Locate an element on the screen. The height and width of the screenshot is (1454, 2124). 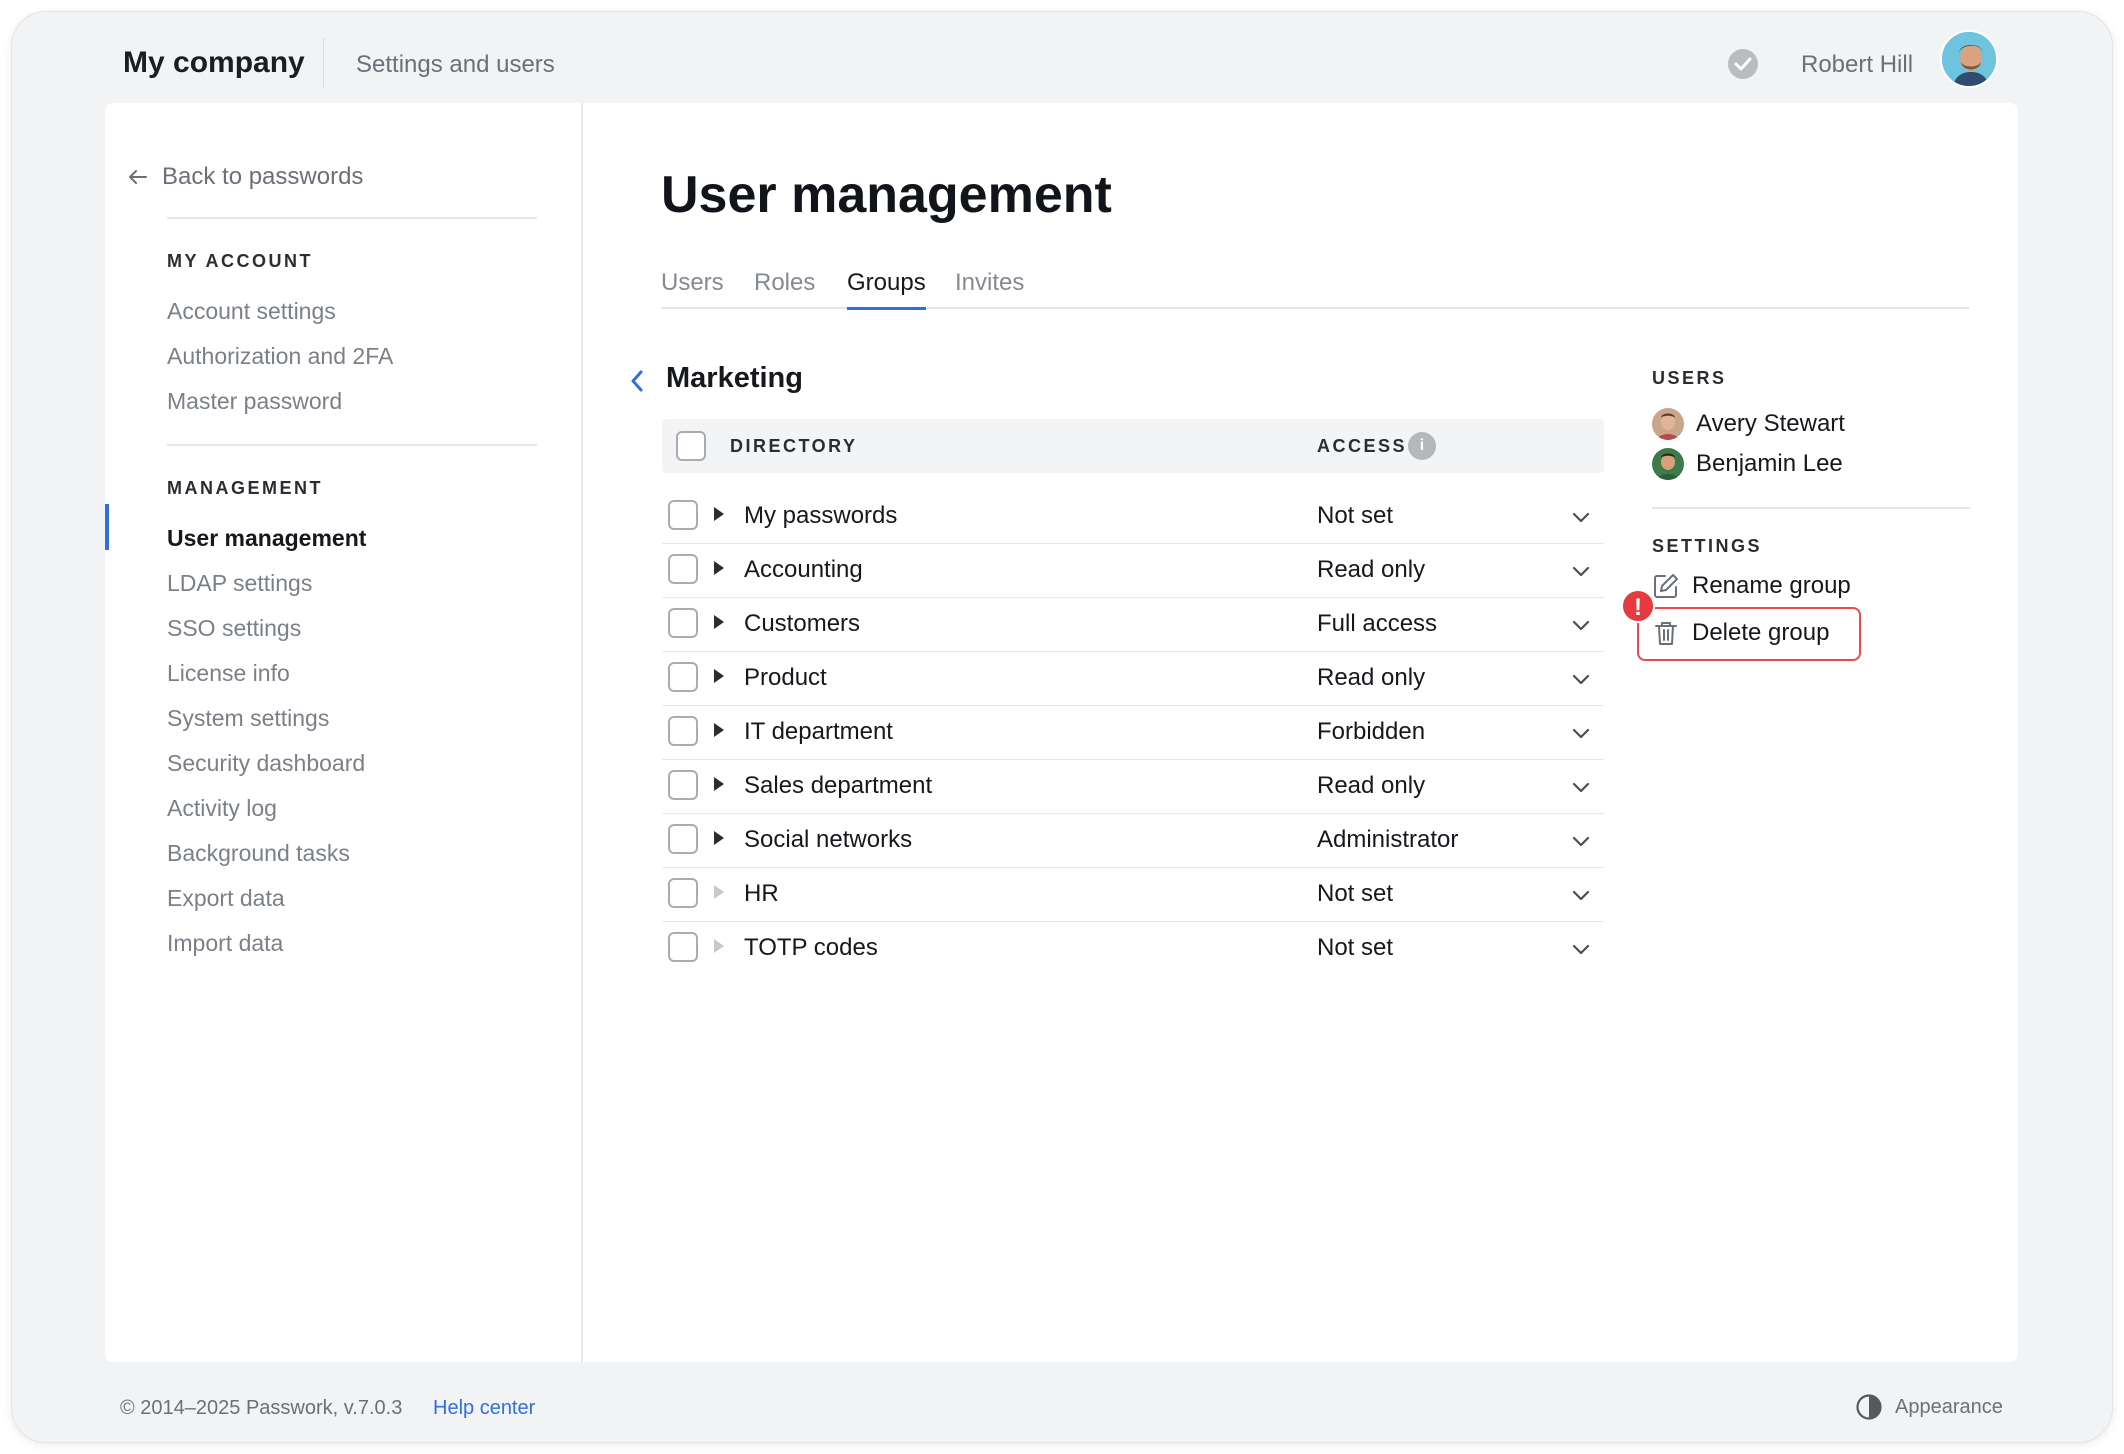
table-row: My passwords Not set is located at coordinates (1133, 517).